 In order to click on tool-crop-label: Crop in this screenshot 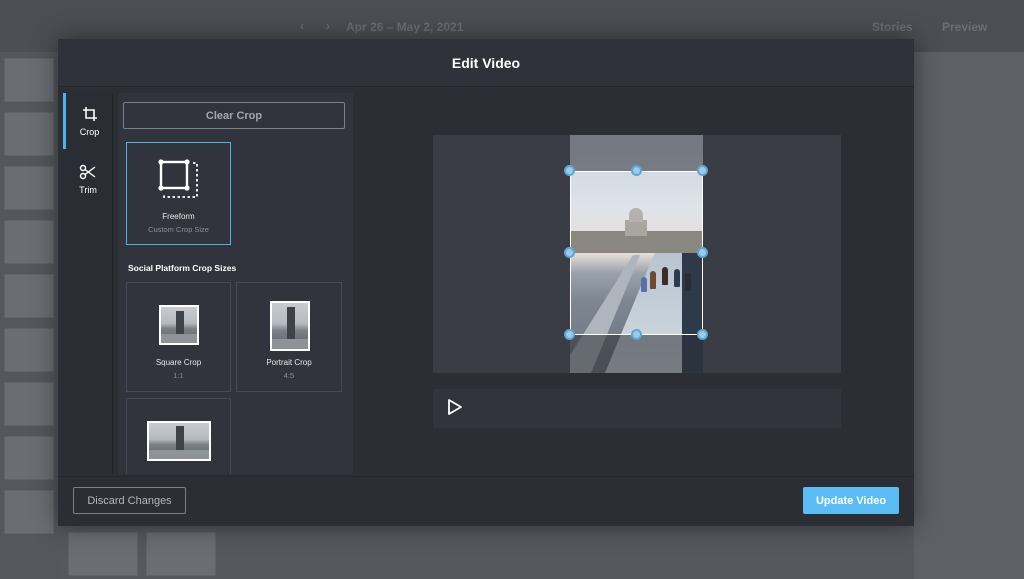, I will do `click(89, 131)`.